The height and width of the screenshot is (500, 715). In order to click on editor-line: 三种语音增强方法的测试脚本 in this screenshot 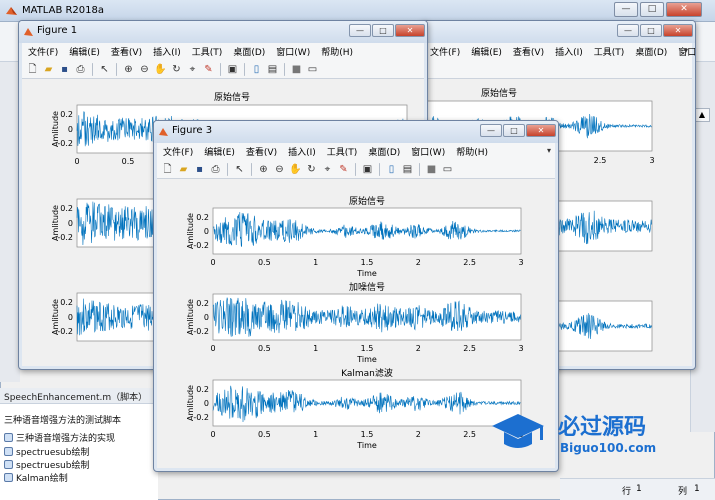, I will do `click(62, 419)`.